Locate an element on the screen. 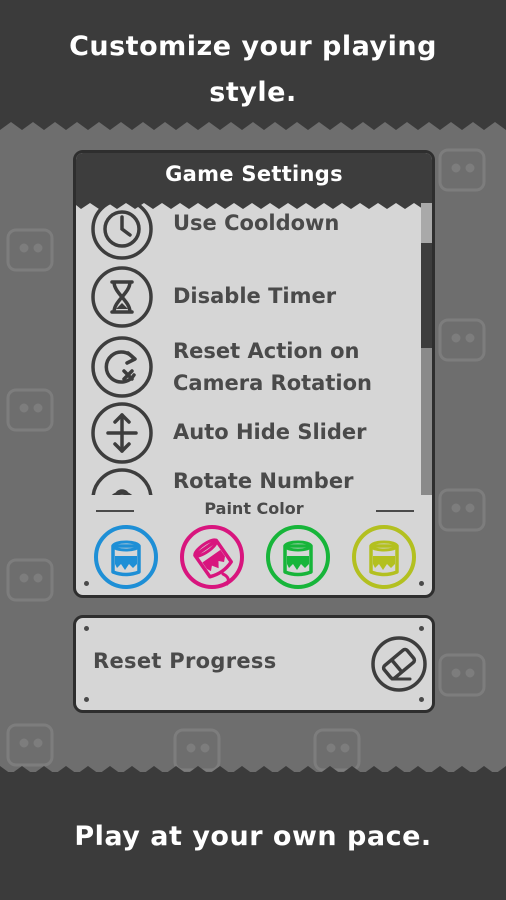  paint-swatch-green is located at coordinates (298, 557).